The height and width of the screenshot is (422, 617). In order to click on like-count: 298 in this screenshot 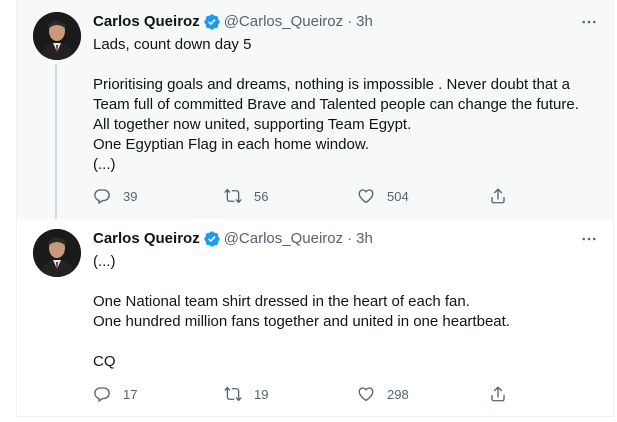, I will do `click(398, 394)`.